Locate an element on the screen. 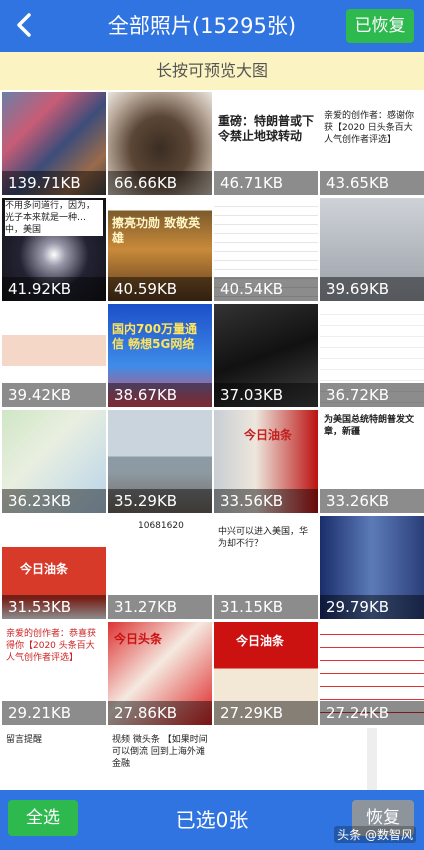  select-all-button: 全选 is located at coordinates (43, 818).